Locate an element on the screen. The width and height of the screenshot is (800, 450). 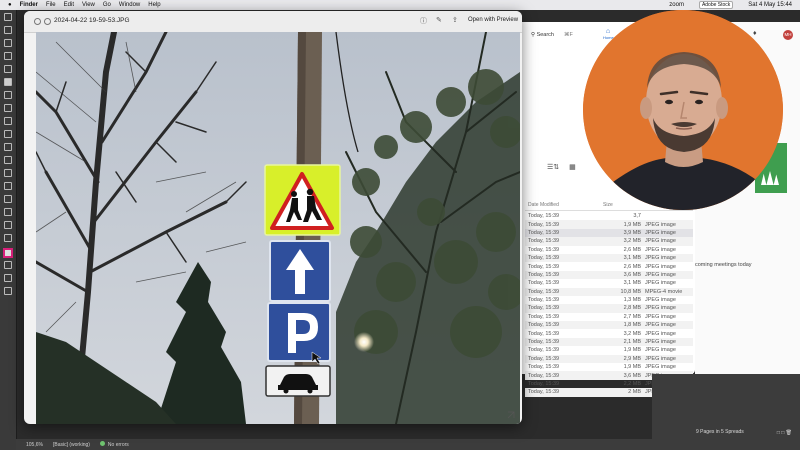
markup-icon: ✎ is located at coordinates (439, 20).